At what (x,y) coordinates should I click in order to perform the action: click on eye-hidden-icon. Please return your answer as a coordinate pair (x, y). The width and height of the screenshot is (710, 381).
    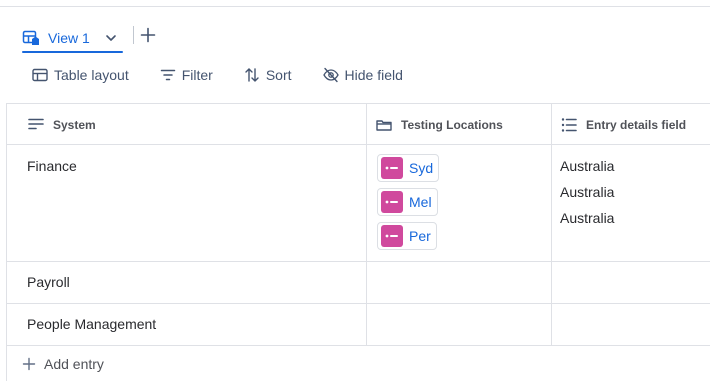
    Looking at the image, I should click on (330, 75).